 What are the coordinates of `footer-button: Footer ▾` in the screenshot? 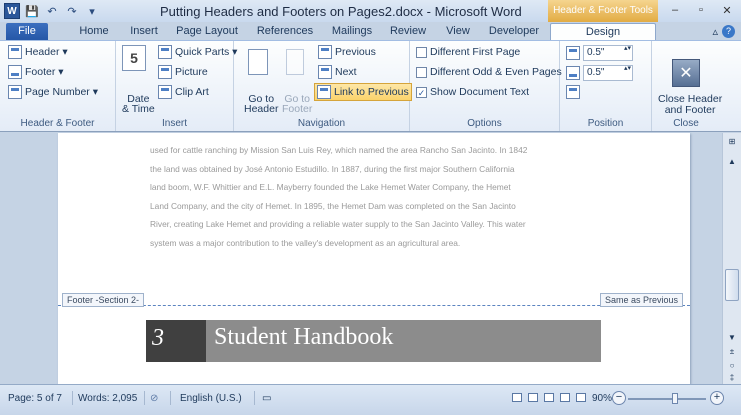 It's located at (36, 72).